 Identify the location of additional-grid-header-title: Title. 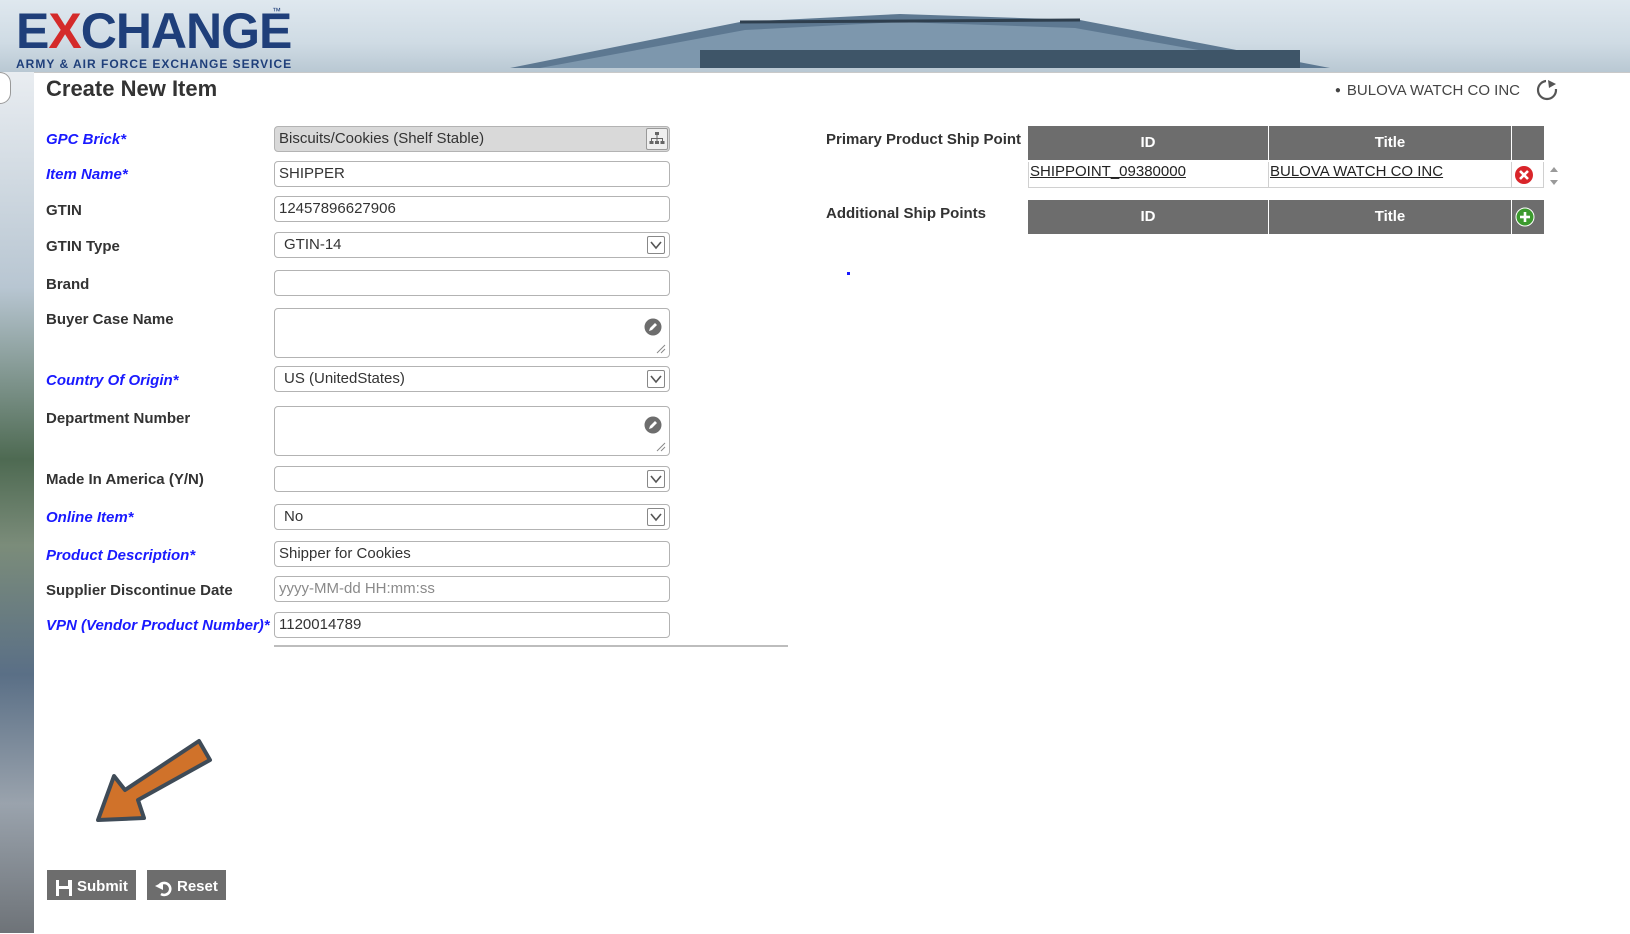
(1390, 217).